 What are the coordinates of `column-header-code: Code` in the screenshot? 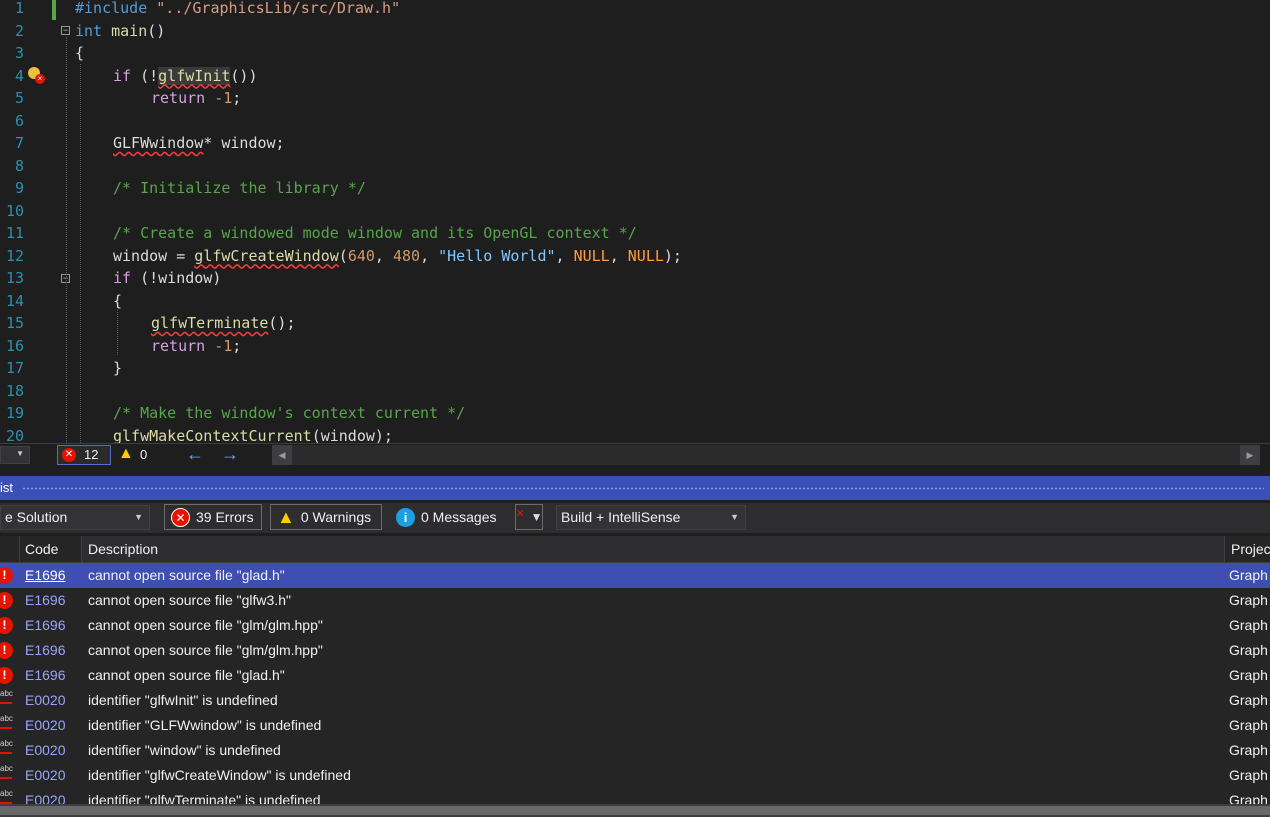 It's located at (50, 549).